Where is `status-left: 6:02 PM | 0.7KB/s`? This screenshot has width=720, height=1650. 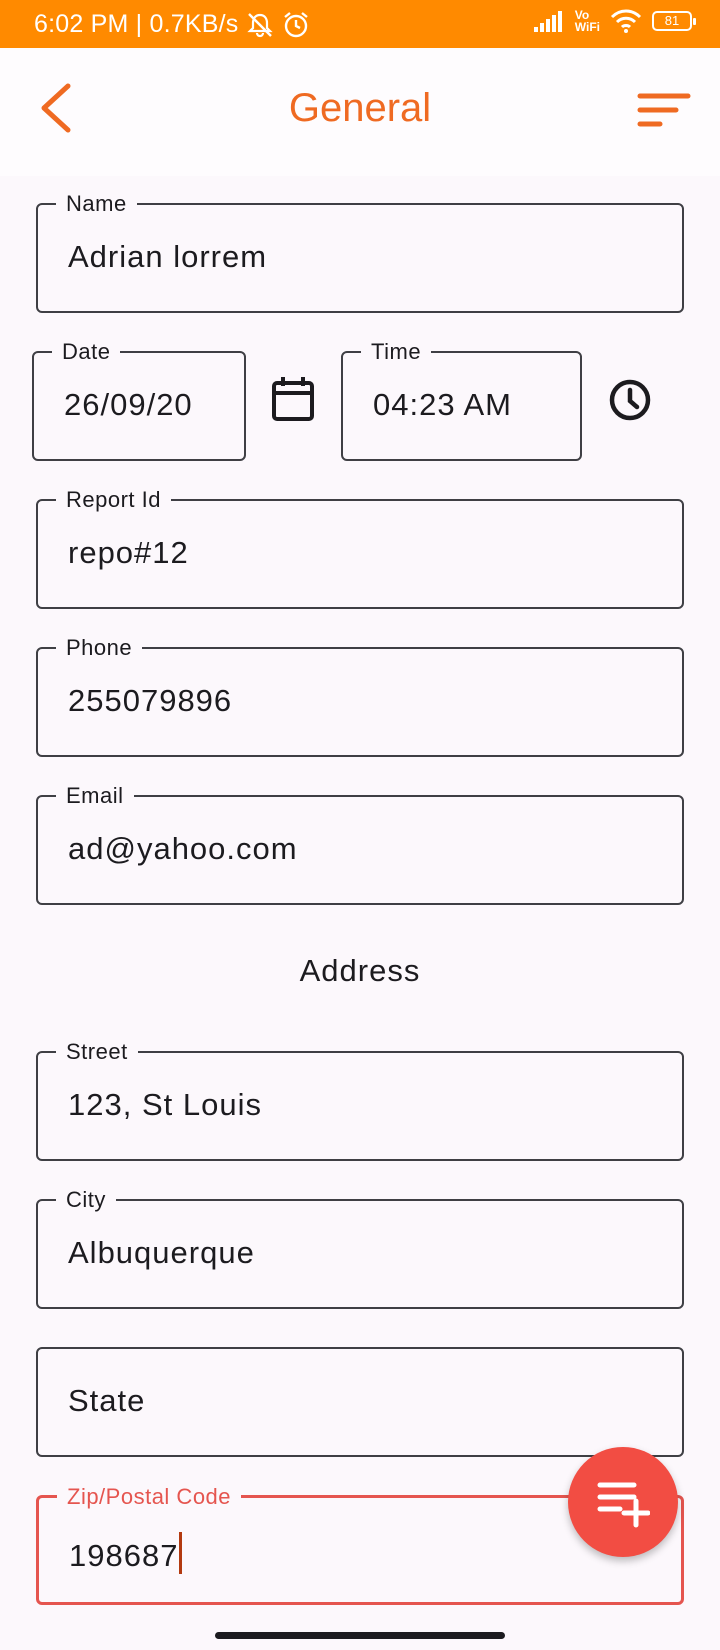
status-left: 6:02 PM | 0.7KB/s is located at coordinates (172, 24).